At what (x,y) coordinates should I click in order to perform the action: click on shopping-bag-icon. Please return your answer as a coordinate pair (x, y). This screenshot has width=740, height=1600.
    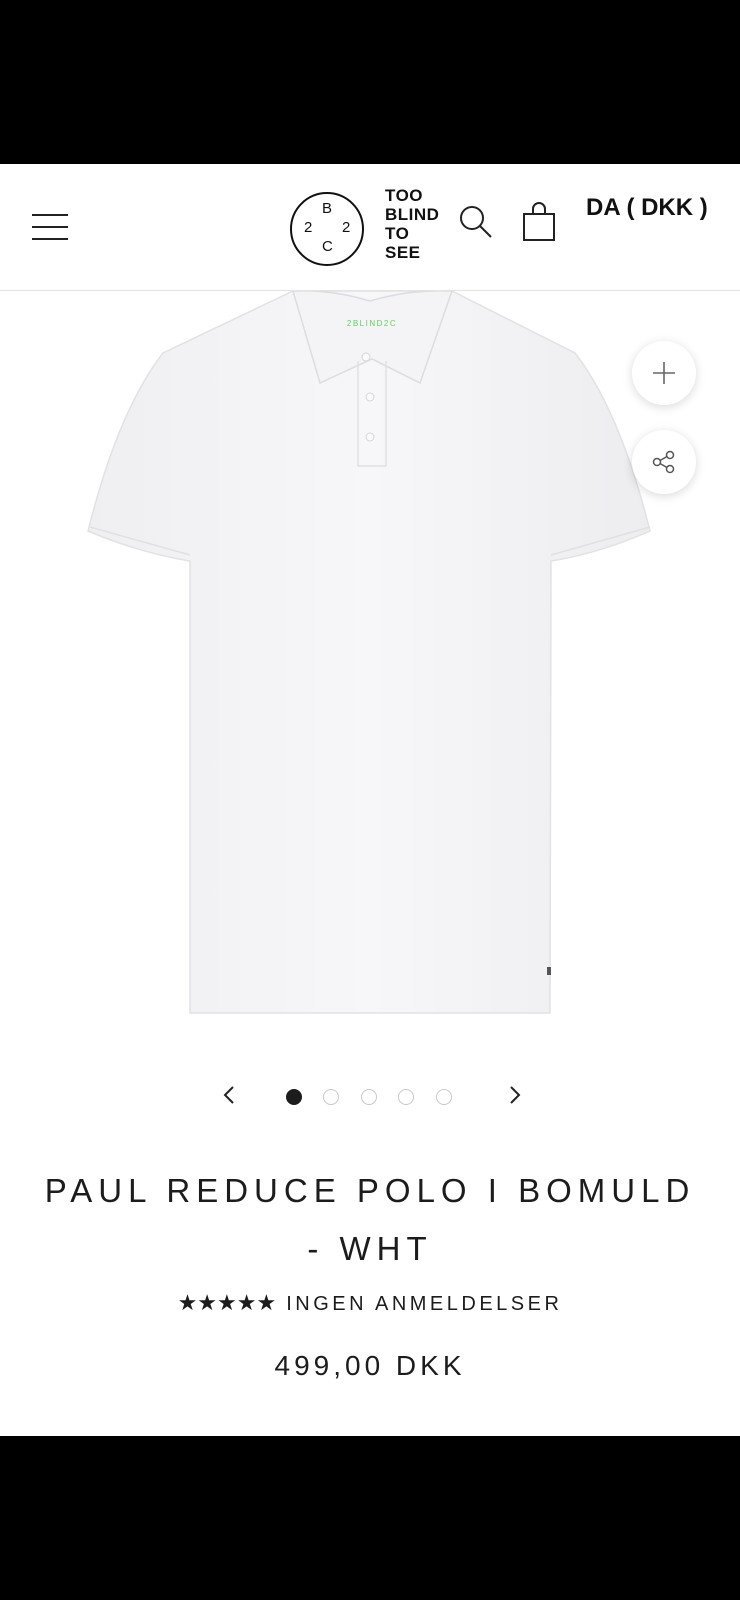
    Looking at the image, I should click on (539, 222).